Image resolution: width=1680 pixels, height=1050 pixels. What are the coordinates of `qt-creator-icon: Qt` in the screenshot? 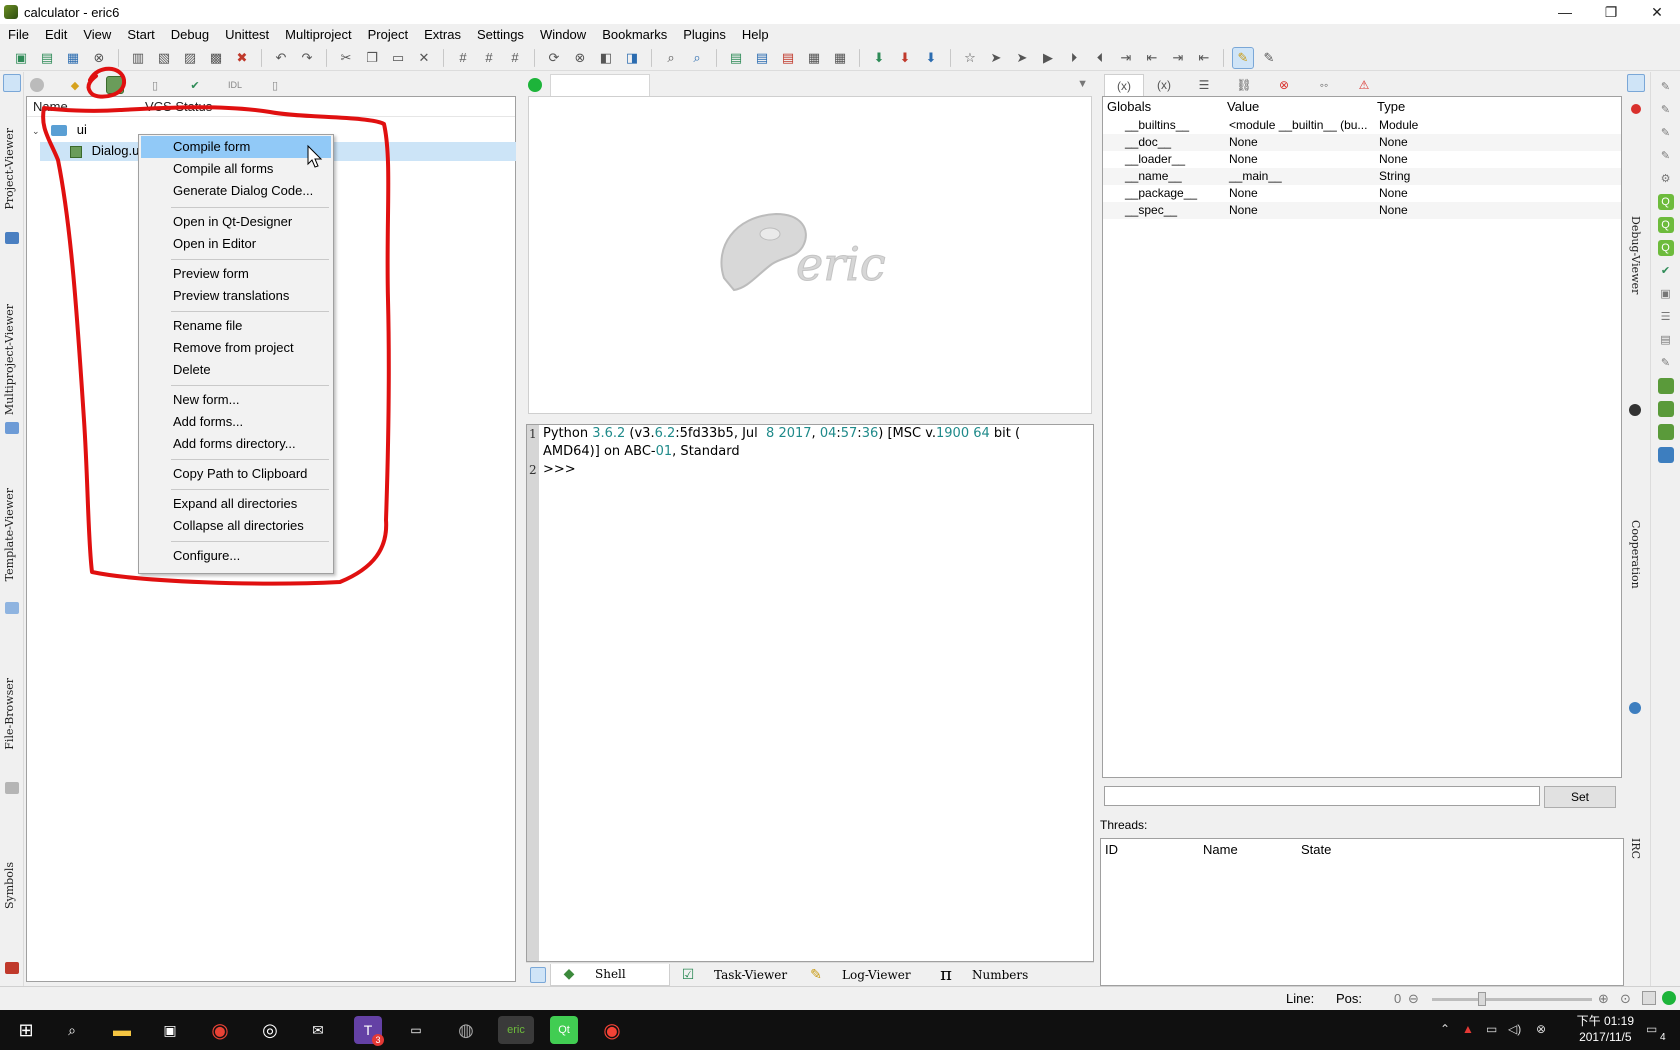 It's located at (564, 1030).